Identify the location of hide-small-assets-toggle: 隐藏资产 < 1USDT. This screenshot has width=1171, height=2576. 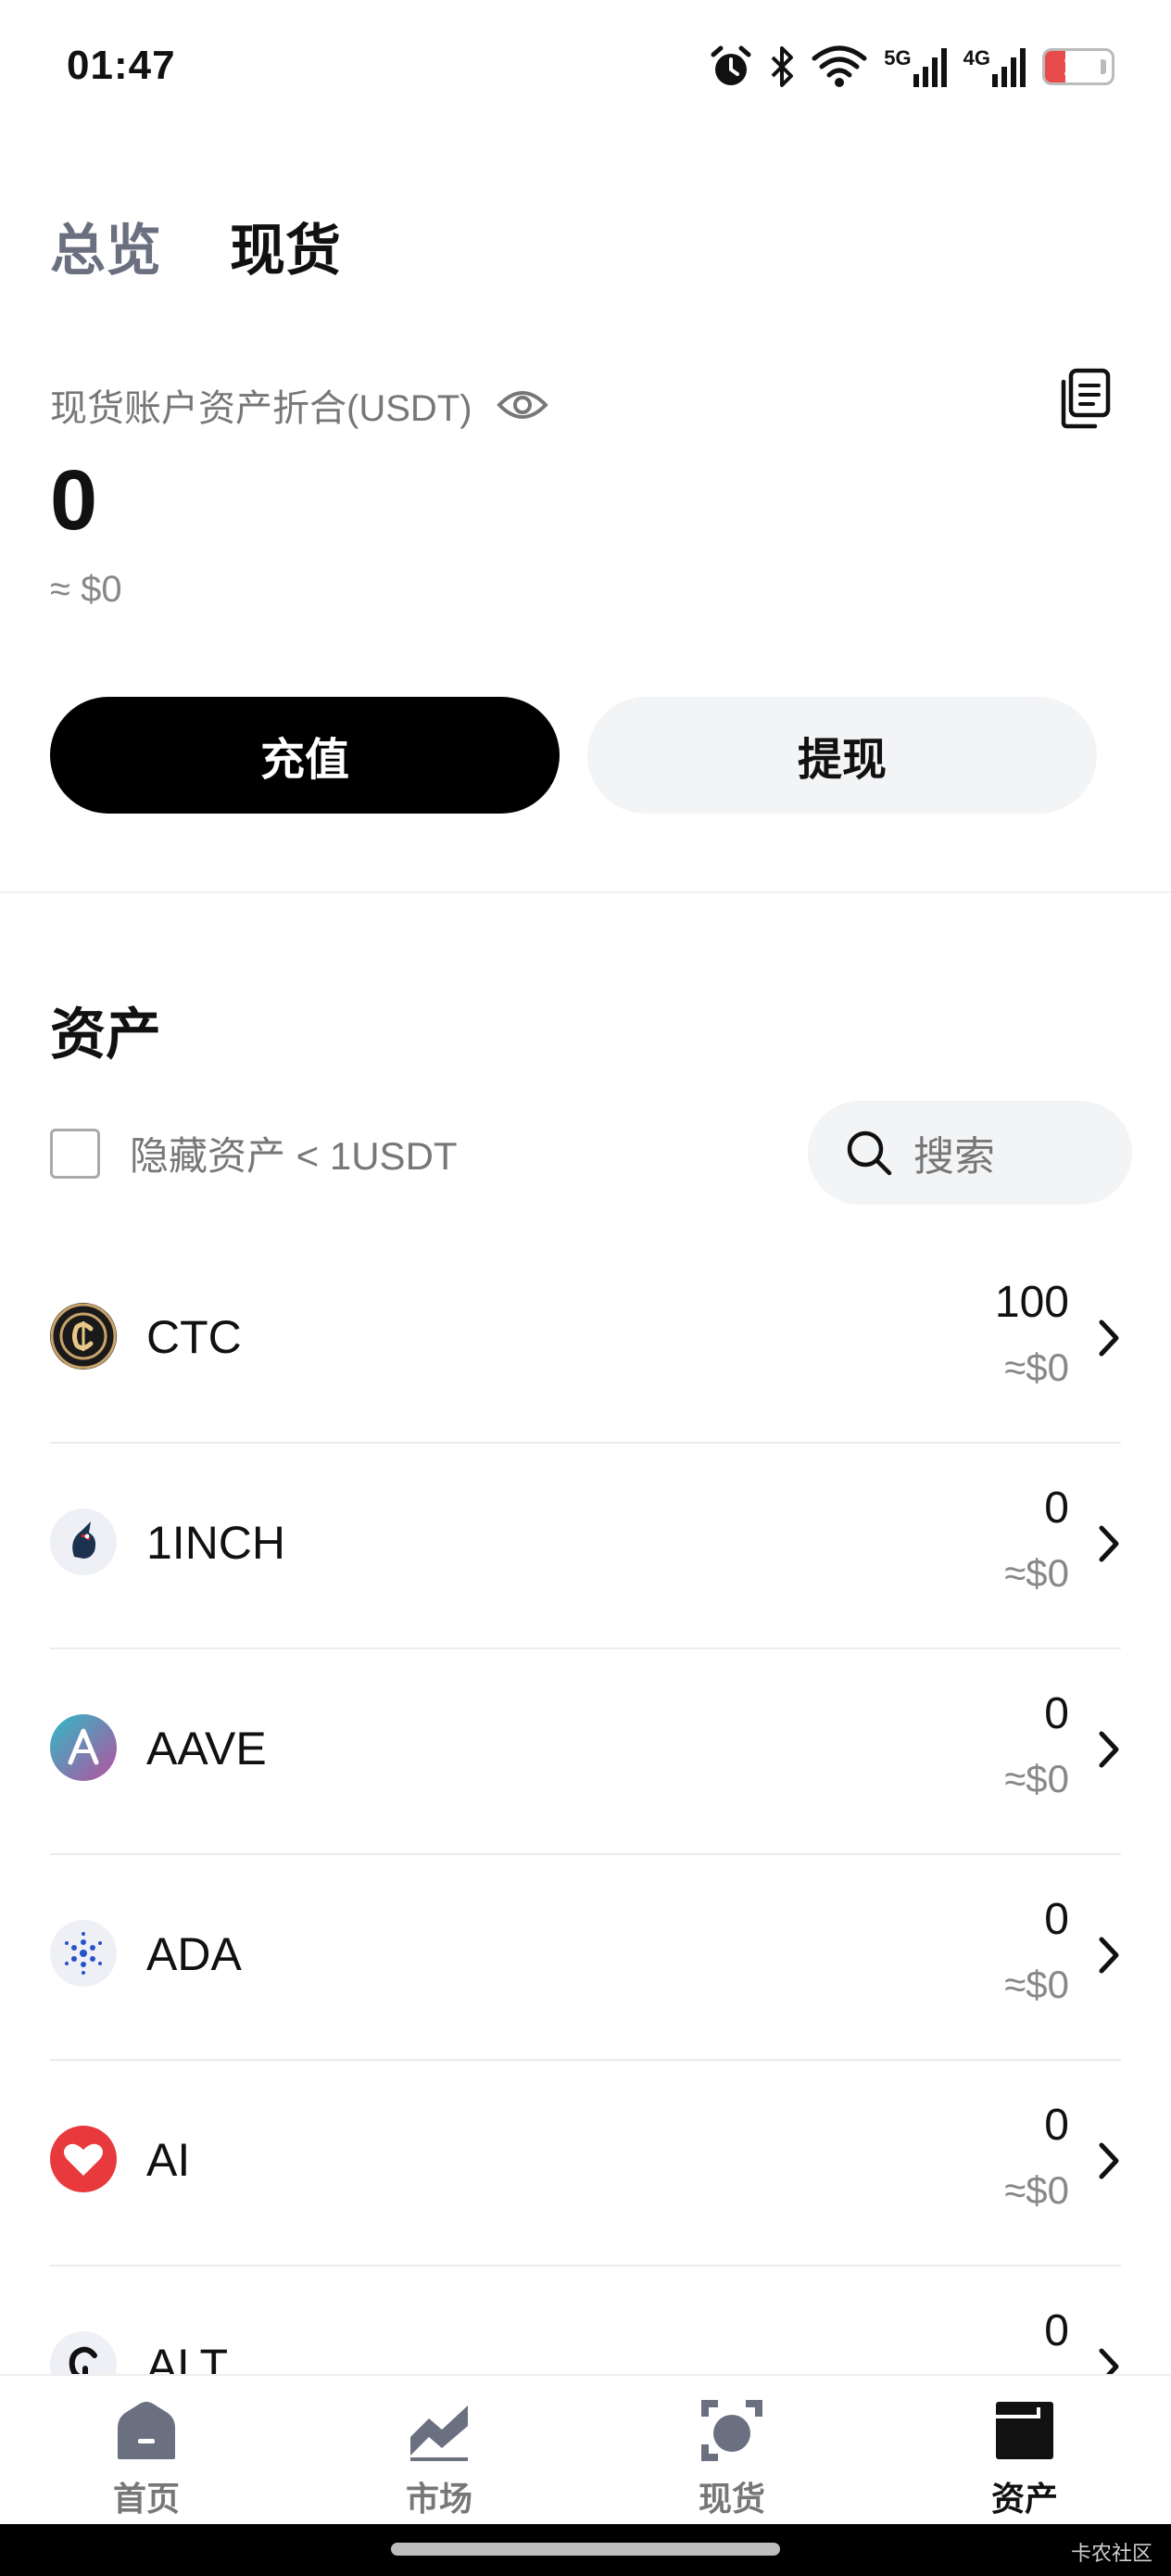
(254, 1153).